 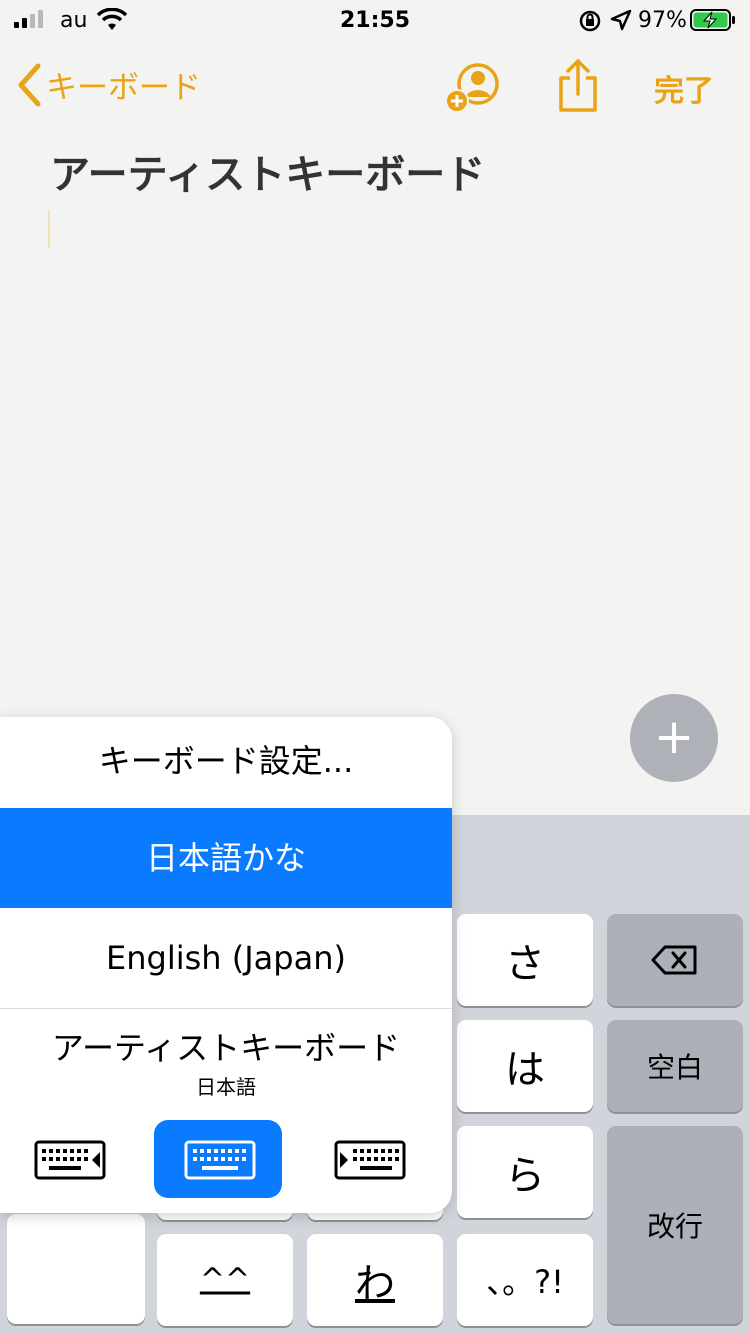 I want to click on navigation-bar: キーボード 完了, so click(x=375, y=87).